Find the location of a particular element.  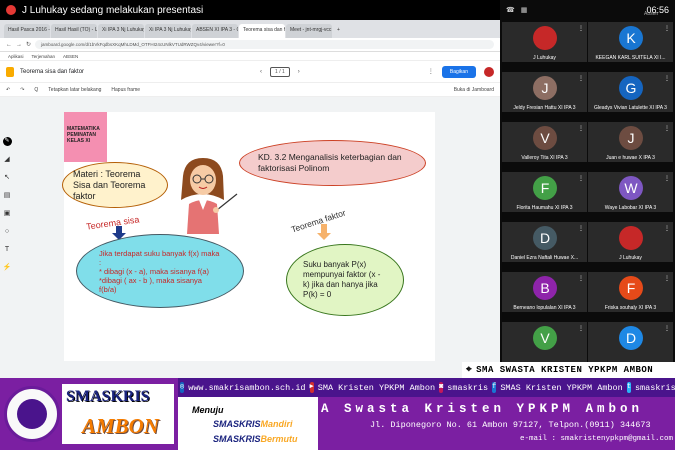

set-background-button: Tetapkan latar belakang is located at coordinates (74, 90).